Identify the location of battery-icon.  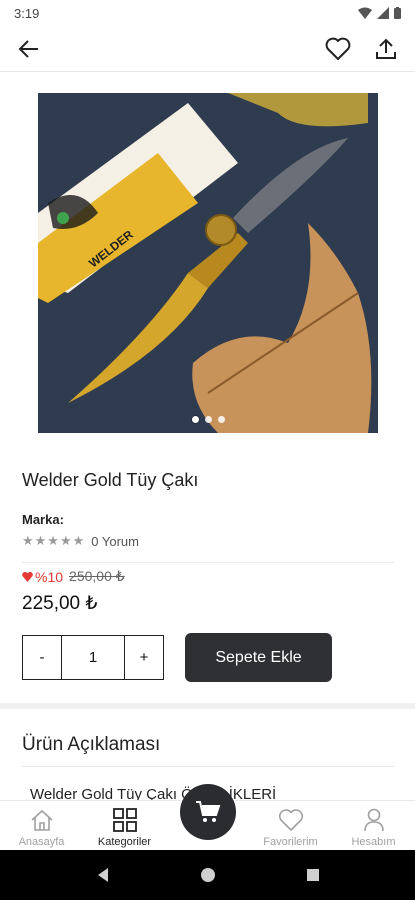
(397, 13).